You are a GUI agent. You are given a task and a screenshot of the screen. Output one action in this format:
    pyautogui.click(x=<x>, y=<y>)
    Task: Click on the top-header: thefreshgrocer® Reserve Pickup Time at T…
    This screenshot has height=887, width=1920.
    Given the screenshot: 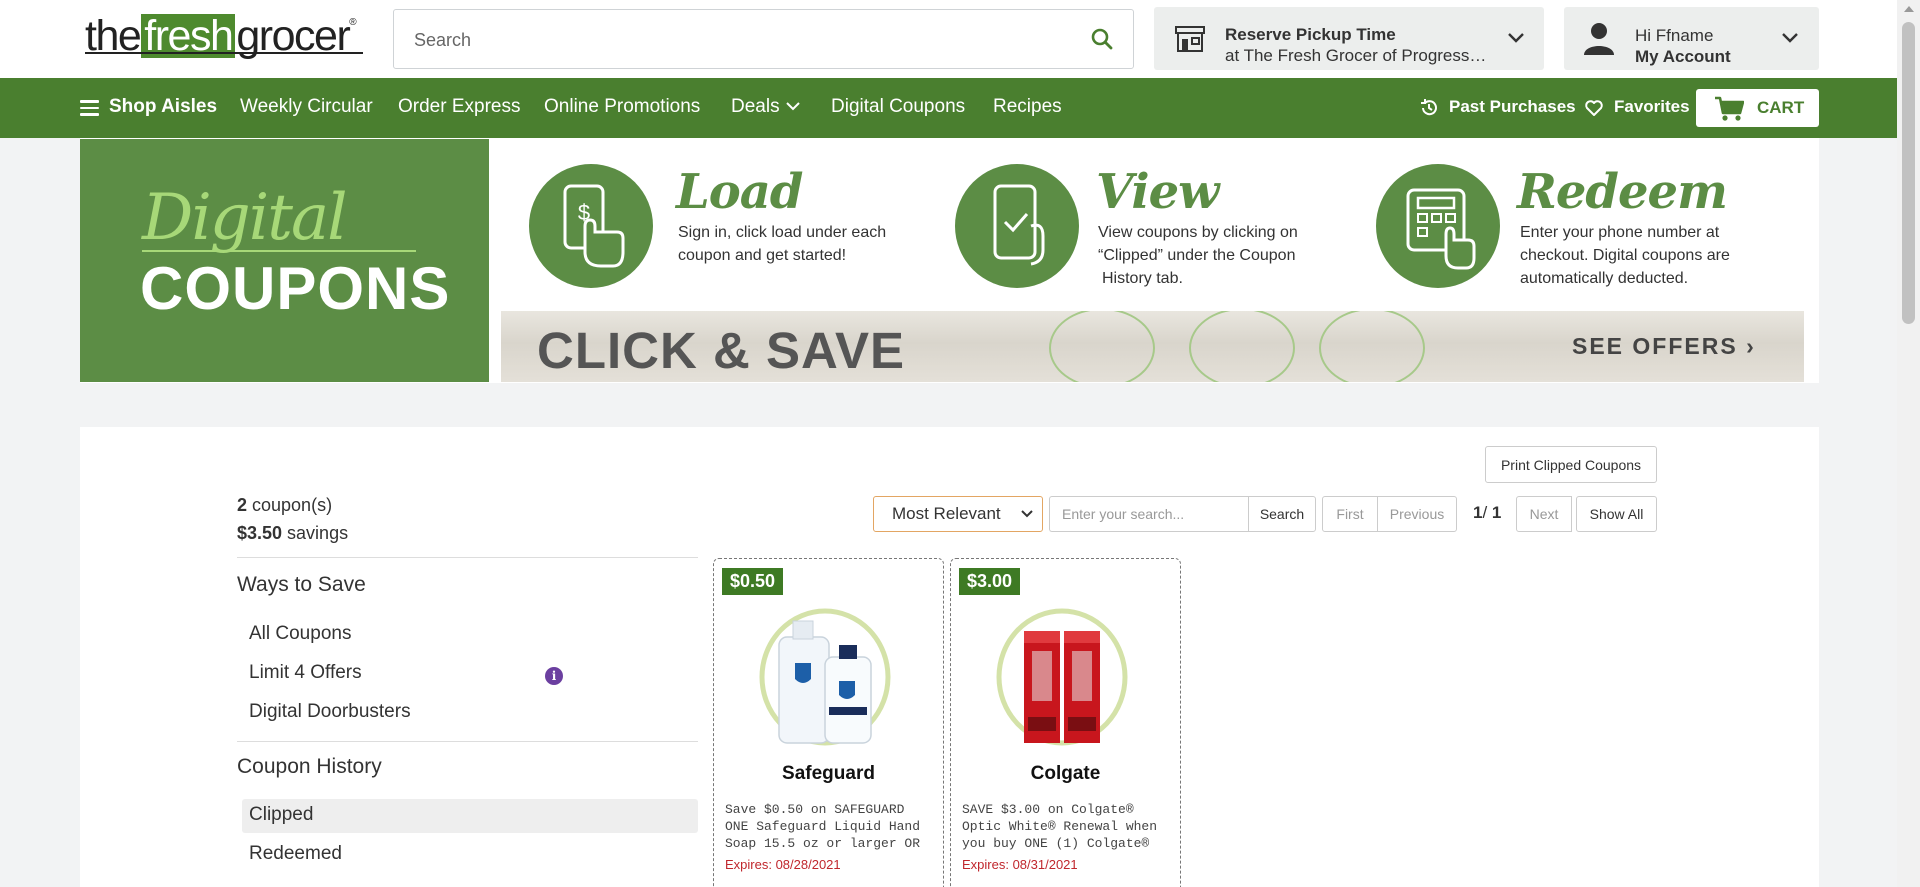 What is the action you would take?
    pyautogui.click(x=948, y=39)
    